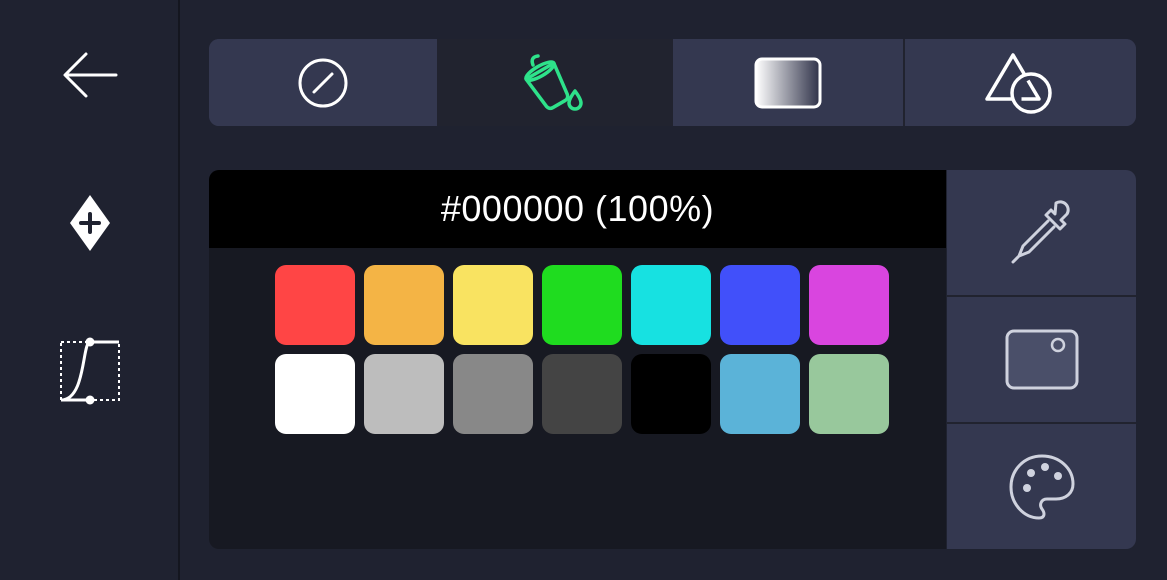  I want to click on palette-button, so click(1041, 486).